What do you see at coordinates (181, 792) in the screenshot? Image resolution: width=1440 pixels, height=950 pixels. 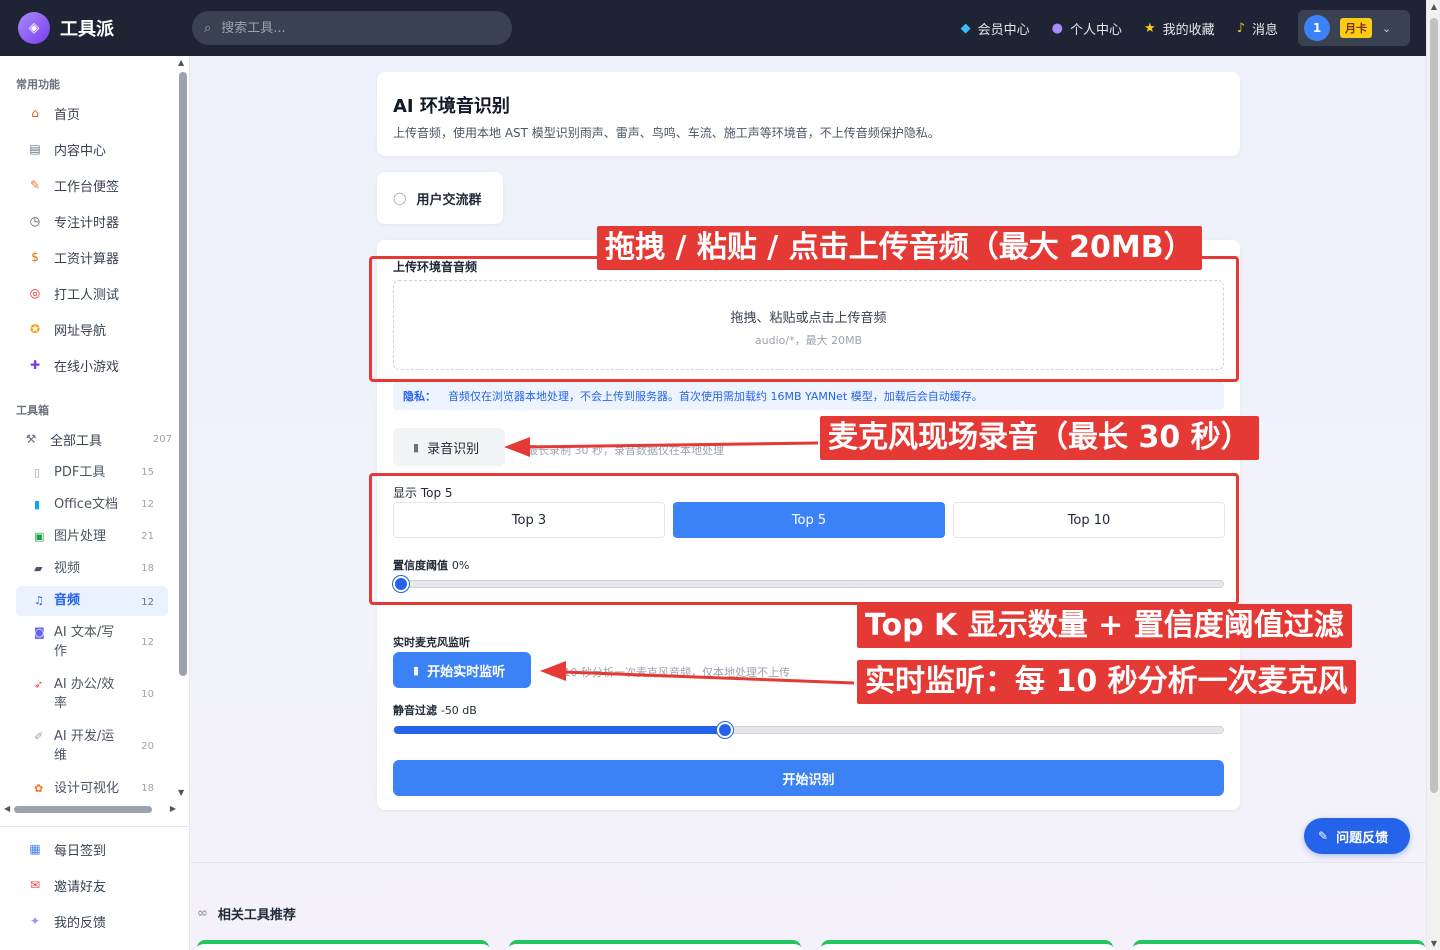 I see `sidebar-scroll-down-icon: ▼` at bounding box center [181, 792].